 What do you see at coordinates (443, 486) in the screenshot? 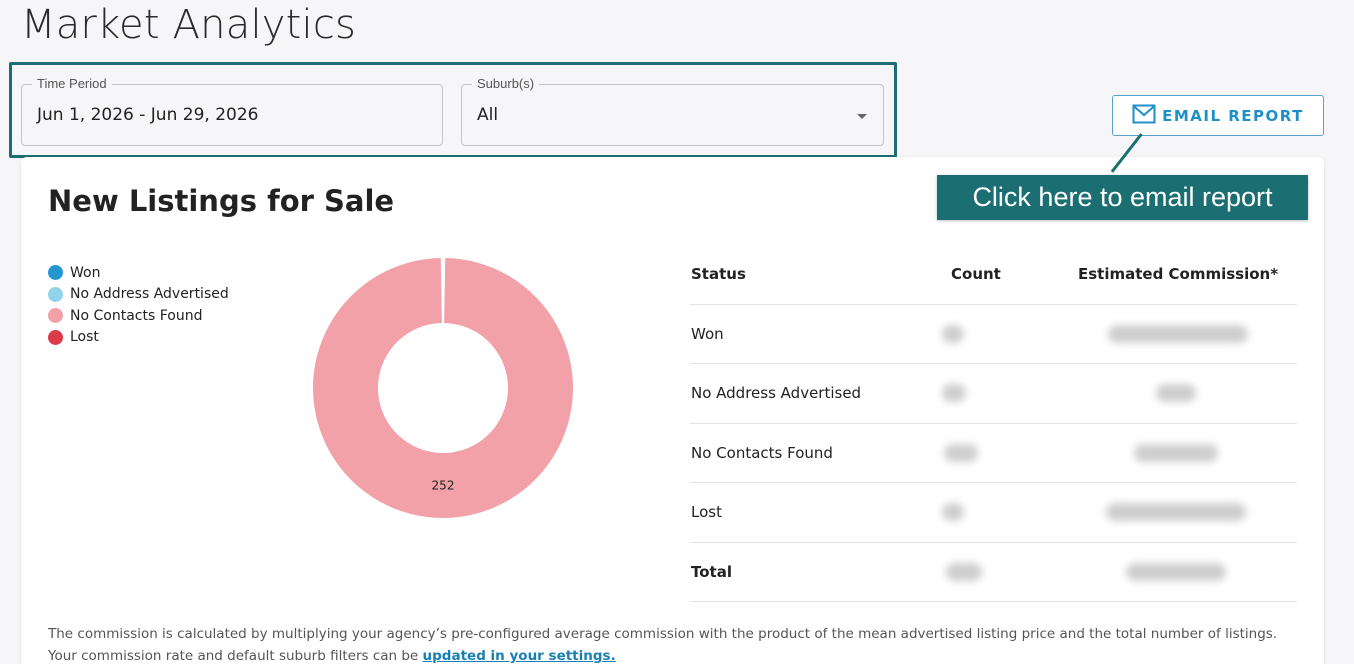
I see `donut-slice-value-label: 252` at bounding box center [443, 486].